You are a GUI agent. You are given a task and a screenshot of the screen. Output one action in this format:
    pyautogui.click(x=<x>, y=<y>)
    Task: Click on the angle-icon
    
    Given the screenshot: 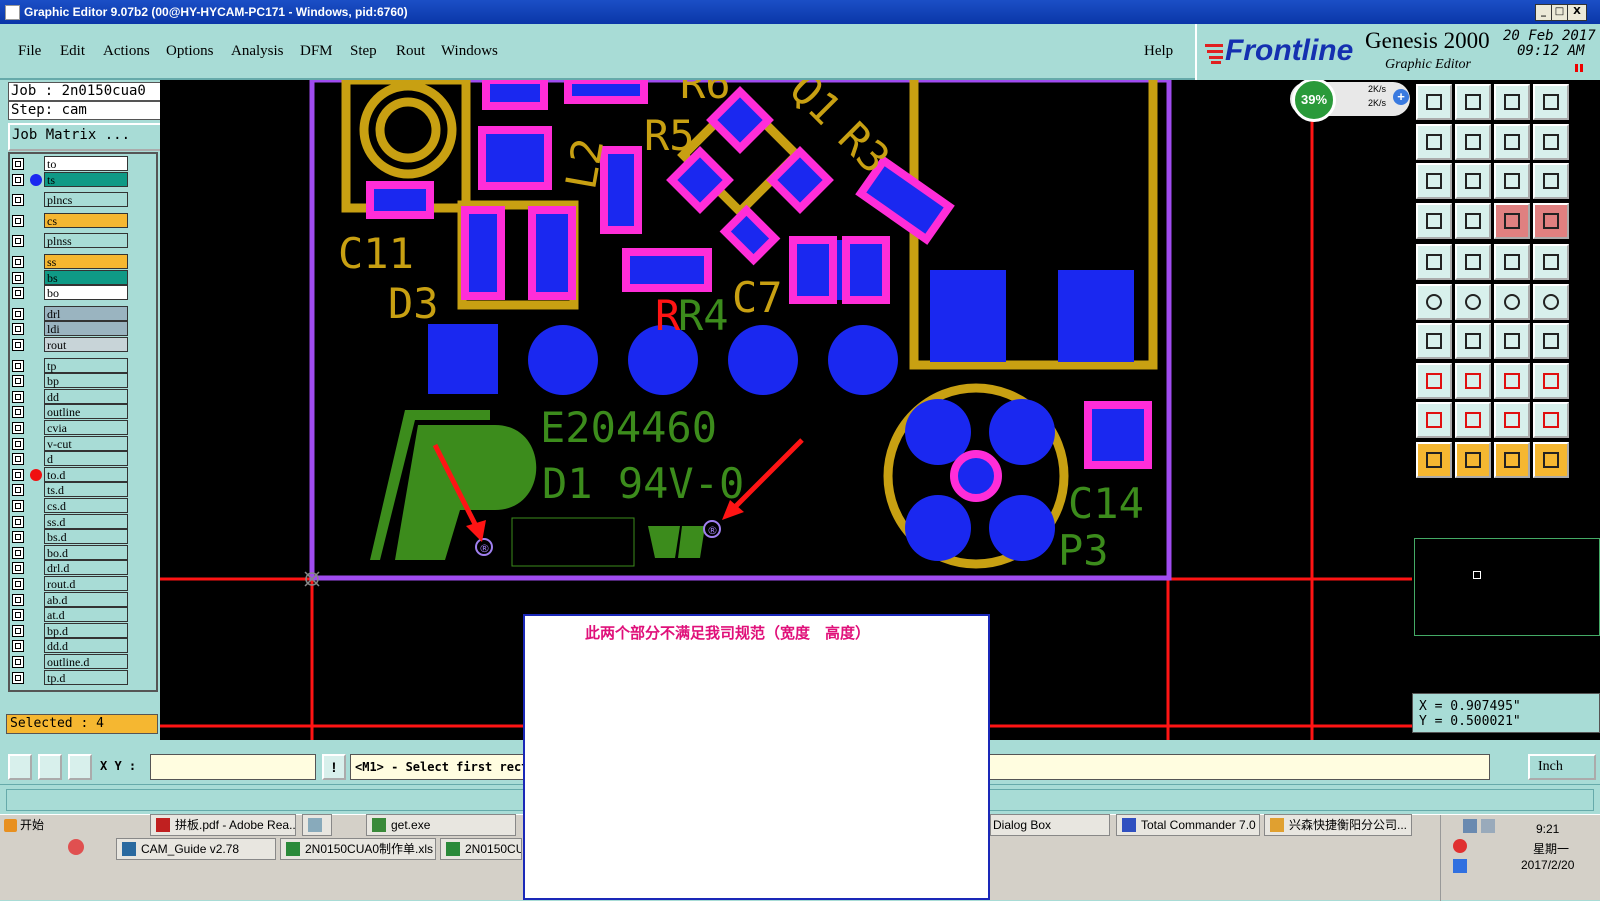 What is the action you would take?
    pyautogui.click(x=1473, y=341)
    